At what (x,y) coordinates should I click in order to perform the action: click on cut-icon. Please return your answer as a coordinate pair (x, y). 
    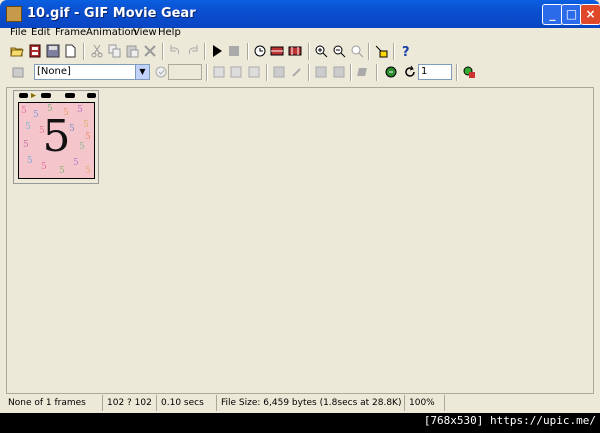
    Looking at the image, I should click on (97, 51).